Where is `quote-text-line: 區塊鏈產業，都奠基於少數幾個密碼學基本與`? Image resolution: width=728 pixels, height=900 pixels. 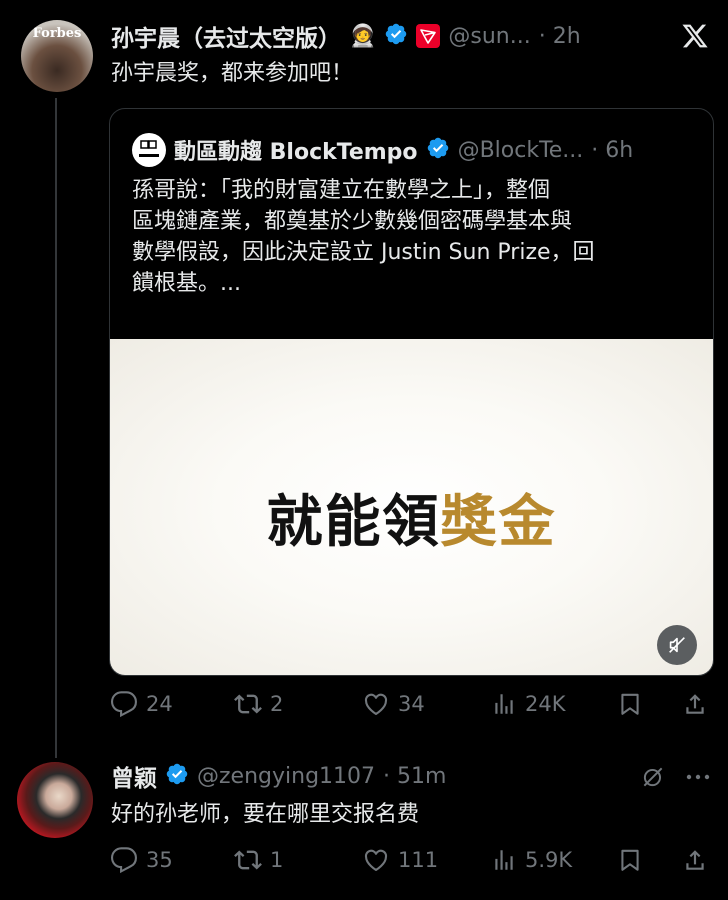 quote-text-line: 區塊鏈產業，都奠基於少數幾個密碼學基本與 is located at coordinates (352, 221).